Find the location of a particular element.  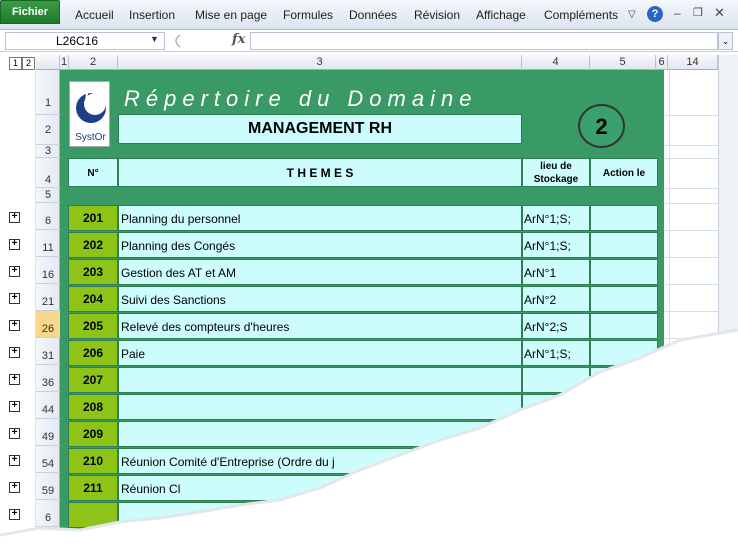

storage-cell: ArN°2 is located at coordinates (556, 299).